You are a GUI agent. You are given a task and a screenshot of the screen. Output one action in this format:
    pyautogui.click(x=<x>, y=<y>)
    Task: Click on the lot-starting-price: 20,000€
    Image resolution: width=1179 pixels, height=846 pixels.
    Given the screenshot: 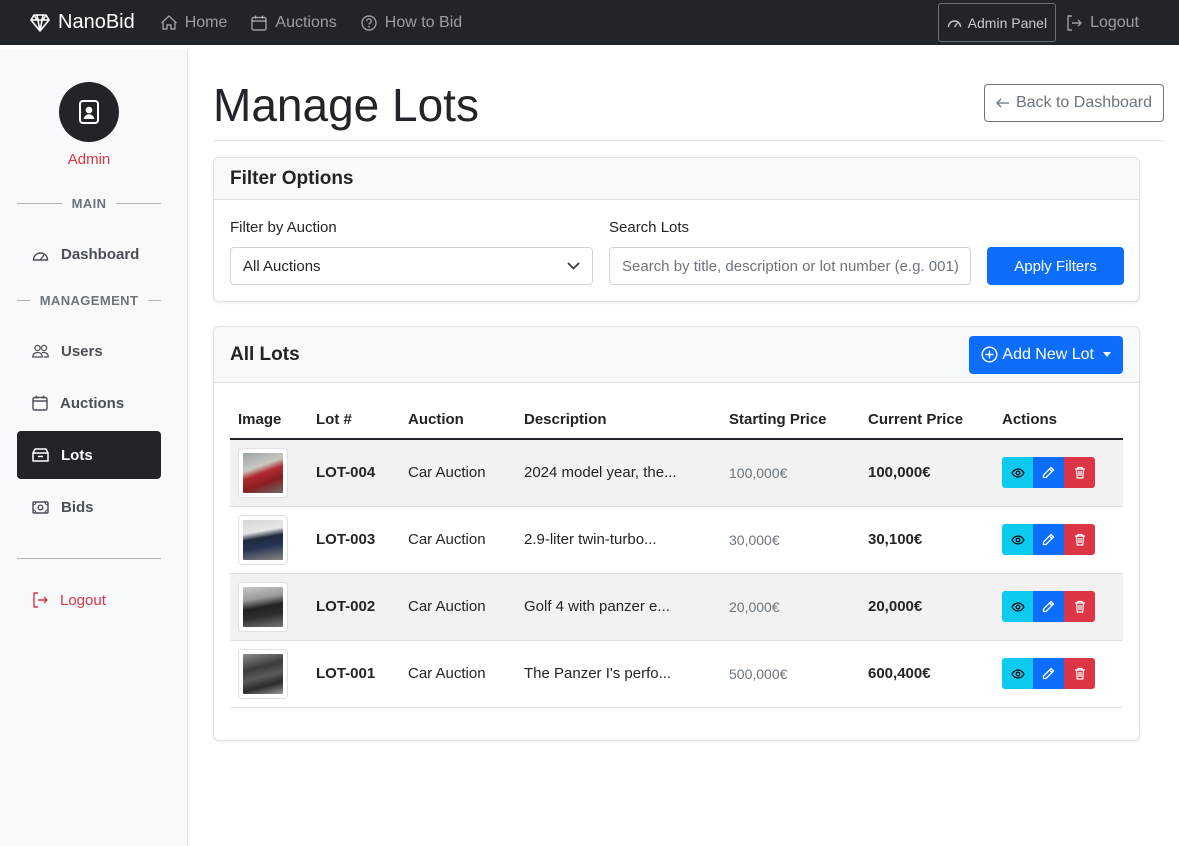 What is the action you would take?
    pyautogui.click(x=790, y=607)
    